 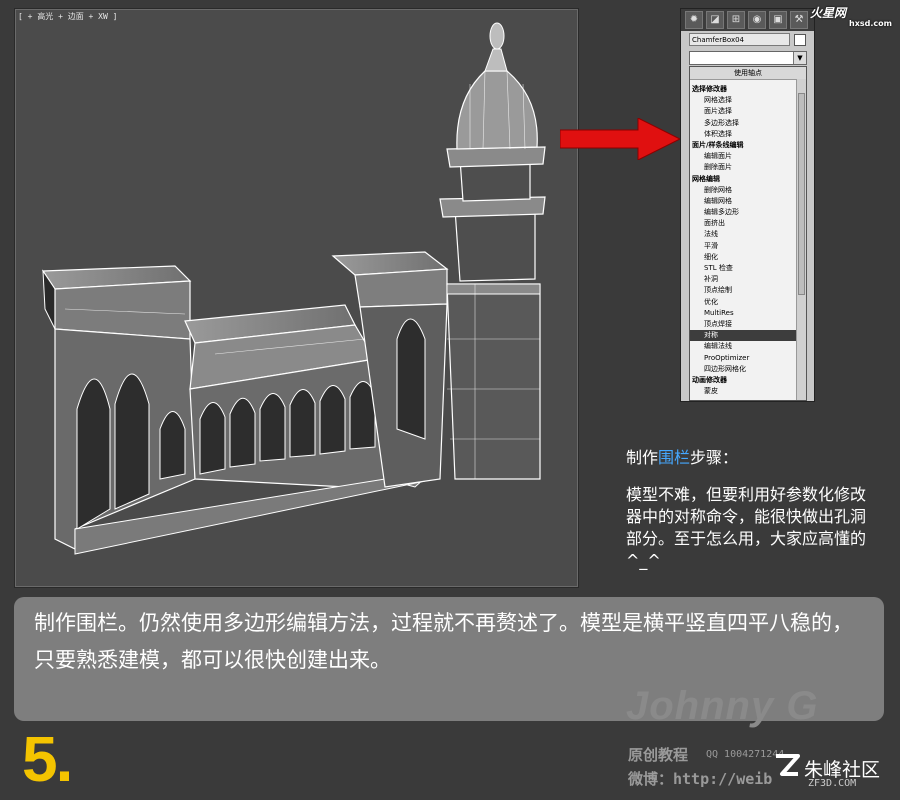 What do you see at coordinates (748, 89) in the screenshot?
I see `modifier-category: 选择修改器` at bounding box center [748, 89].